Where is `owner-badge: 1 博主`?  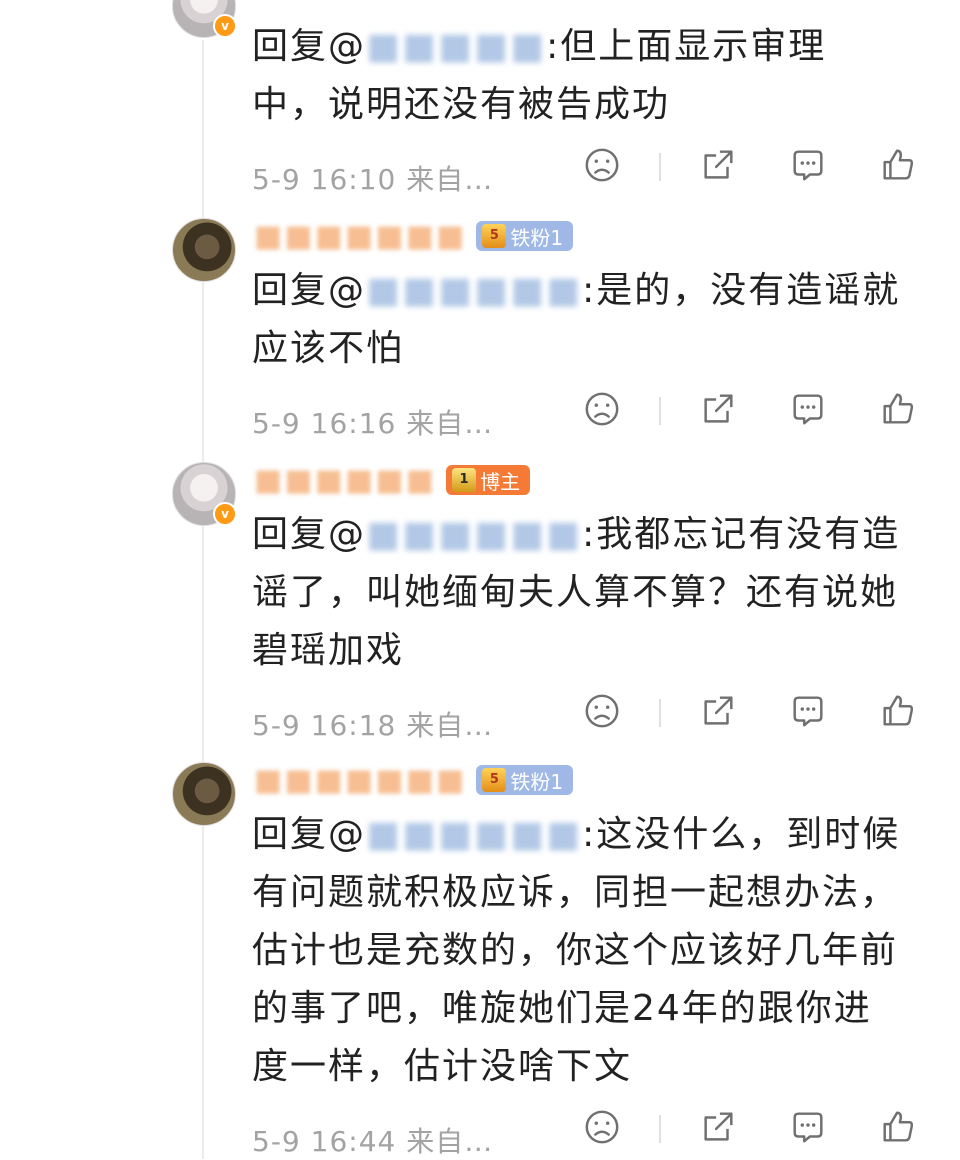 owner-badge: 1 博主 is located at coordinates (488, 480).